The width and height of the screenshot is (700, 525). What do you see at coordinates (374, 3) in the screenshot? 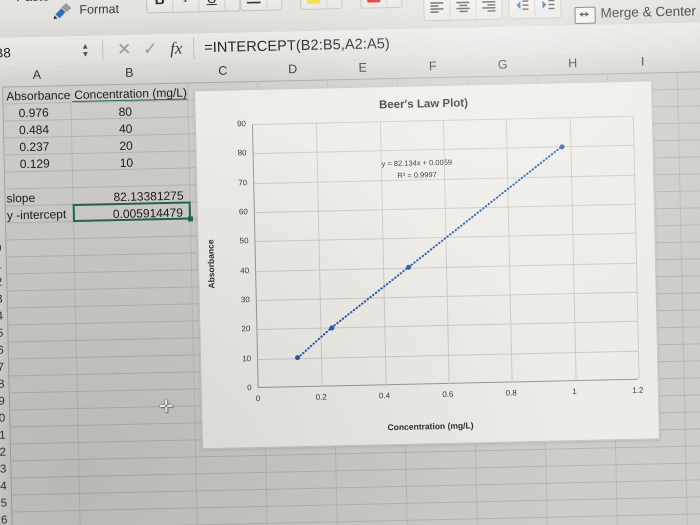
I see `font-color-icon: A` at bounding box center [374, 3].